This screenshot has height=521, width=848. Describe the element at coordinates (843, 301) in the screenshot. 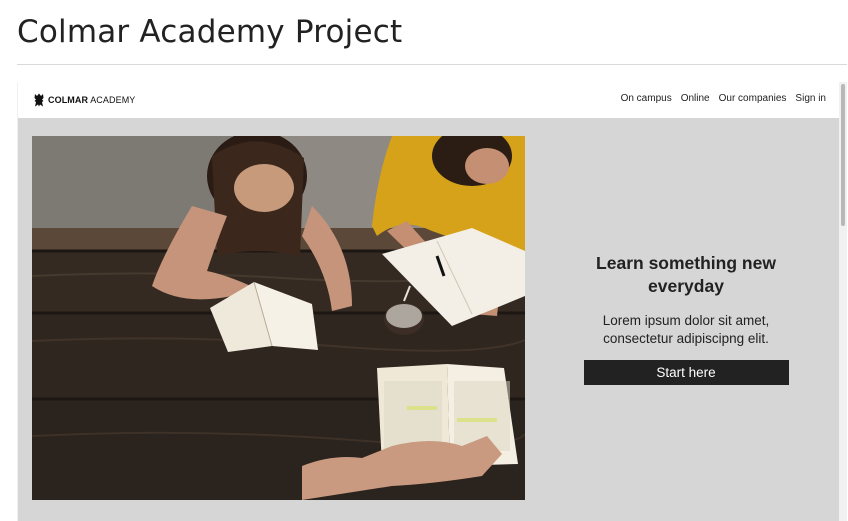

I see `frame-scrollbar` at that location.